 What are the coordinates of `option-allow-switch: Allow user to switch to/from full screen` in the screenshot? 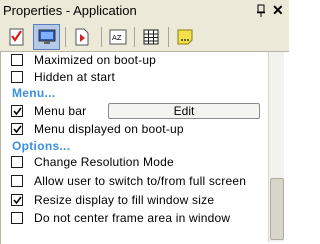 It's located at (137, 181).